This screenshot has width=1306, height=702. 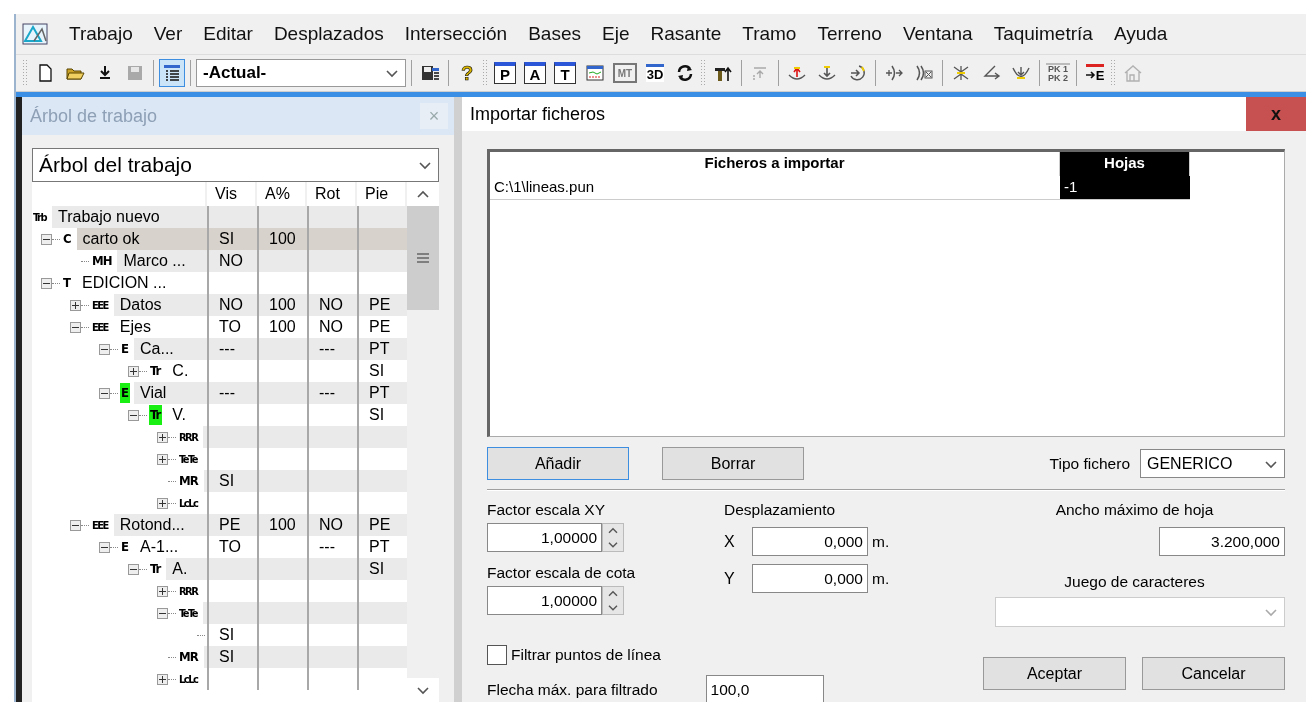 What do you see at coordinates (554, 34) in the screenshot?
I see `menu-item: Bases` at bounding box center [554, 34].